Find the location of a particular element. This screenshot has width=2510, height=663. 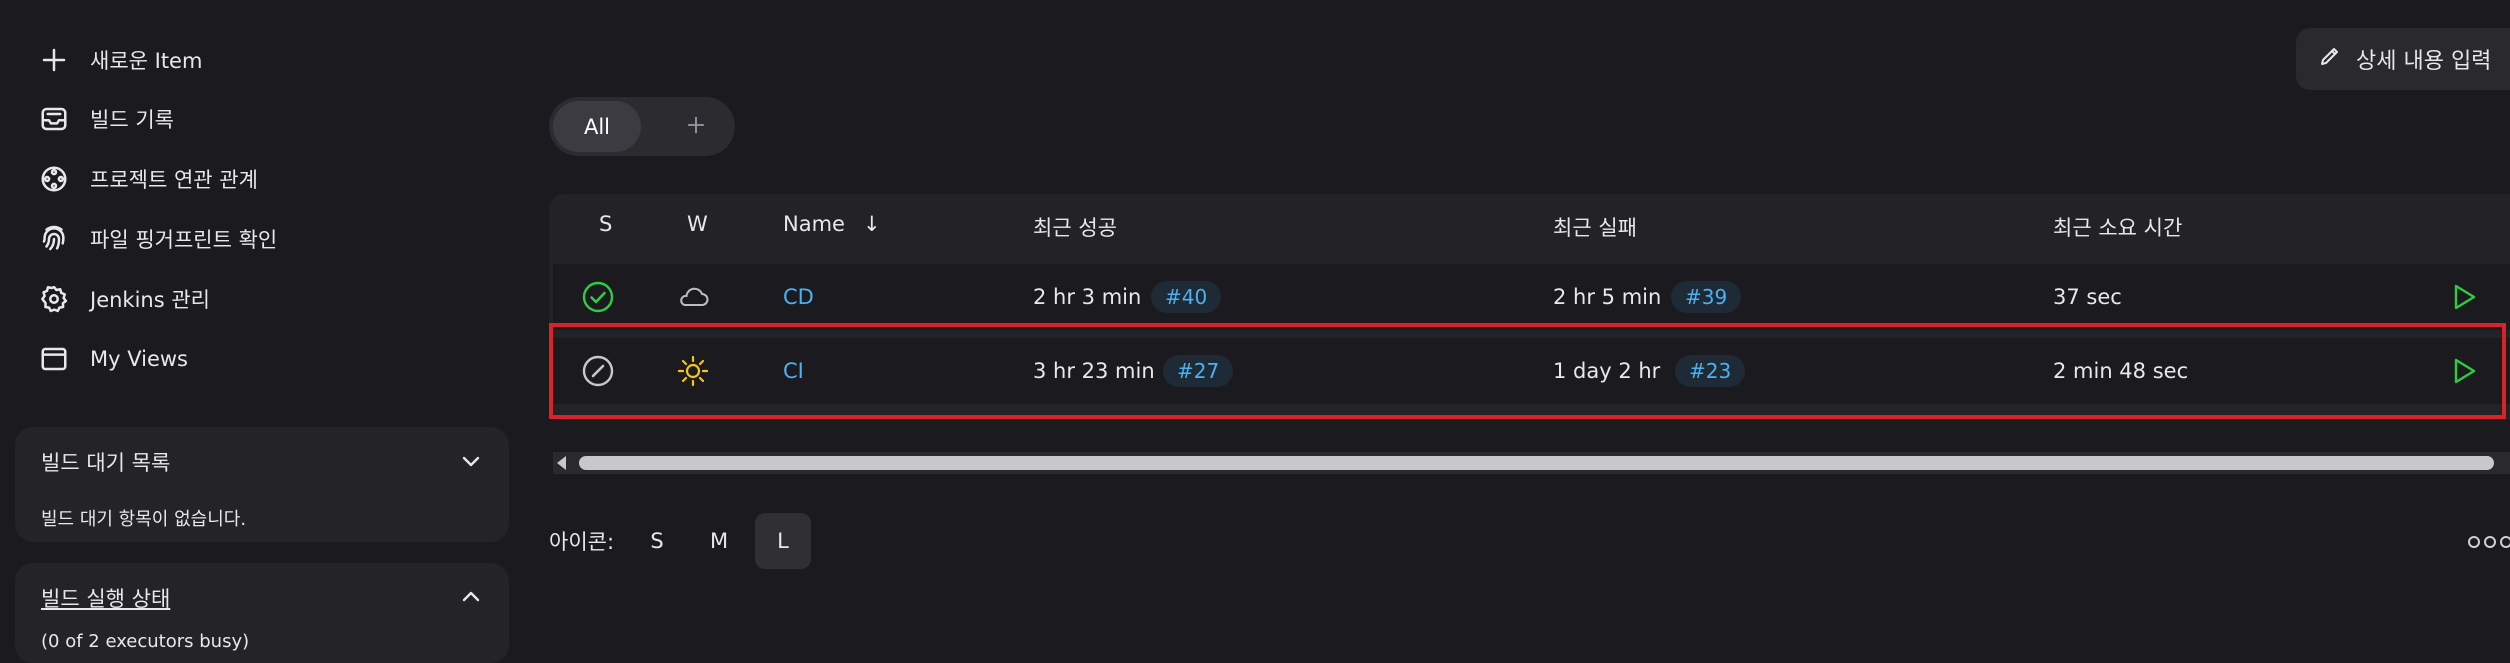

sidebar-item-label: 프로젝트 연관 관계 is located at coordinates (174, 180).